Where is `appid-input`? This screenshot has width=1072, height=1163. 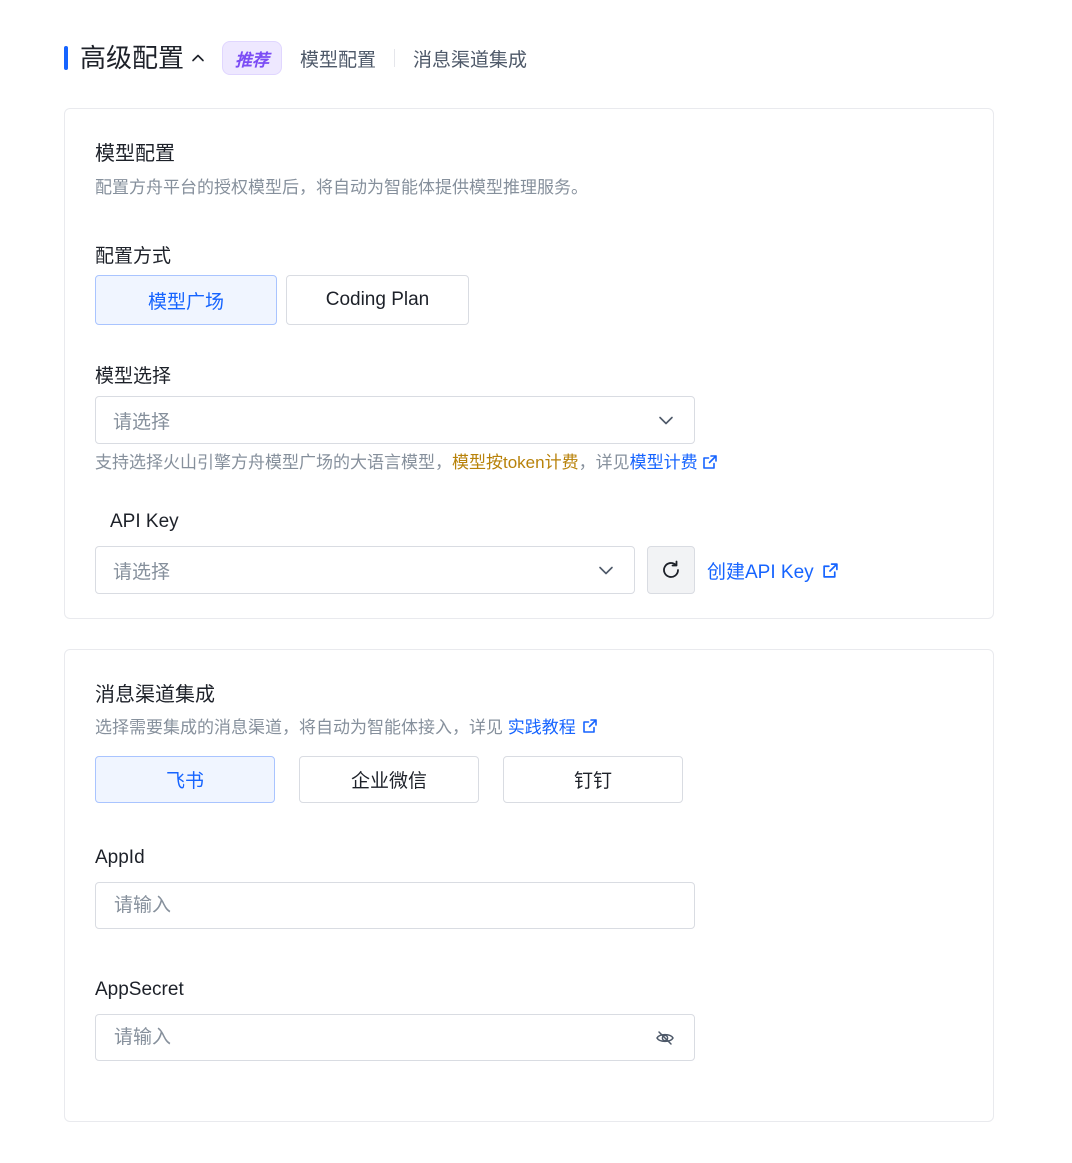 appid-input is located at coordinates (395, 905).